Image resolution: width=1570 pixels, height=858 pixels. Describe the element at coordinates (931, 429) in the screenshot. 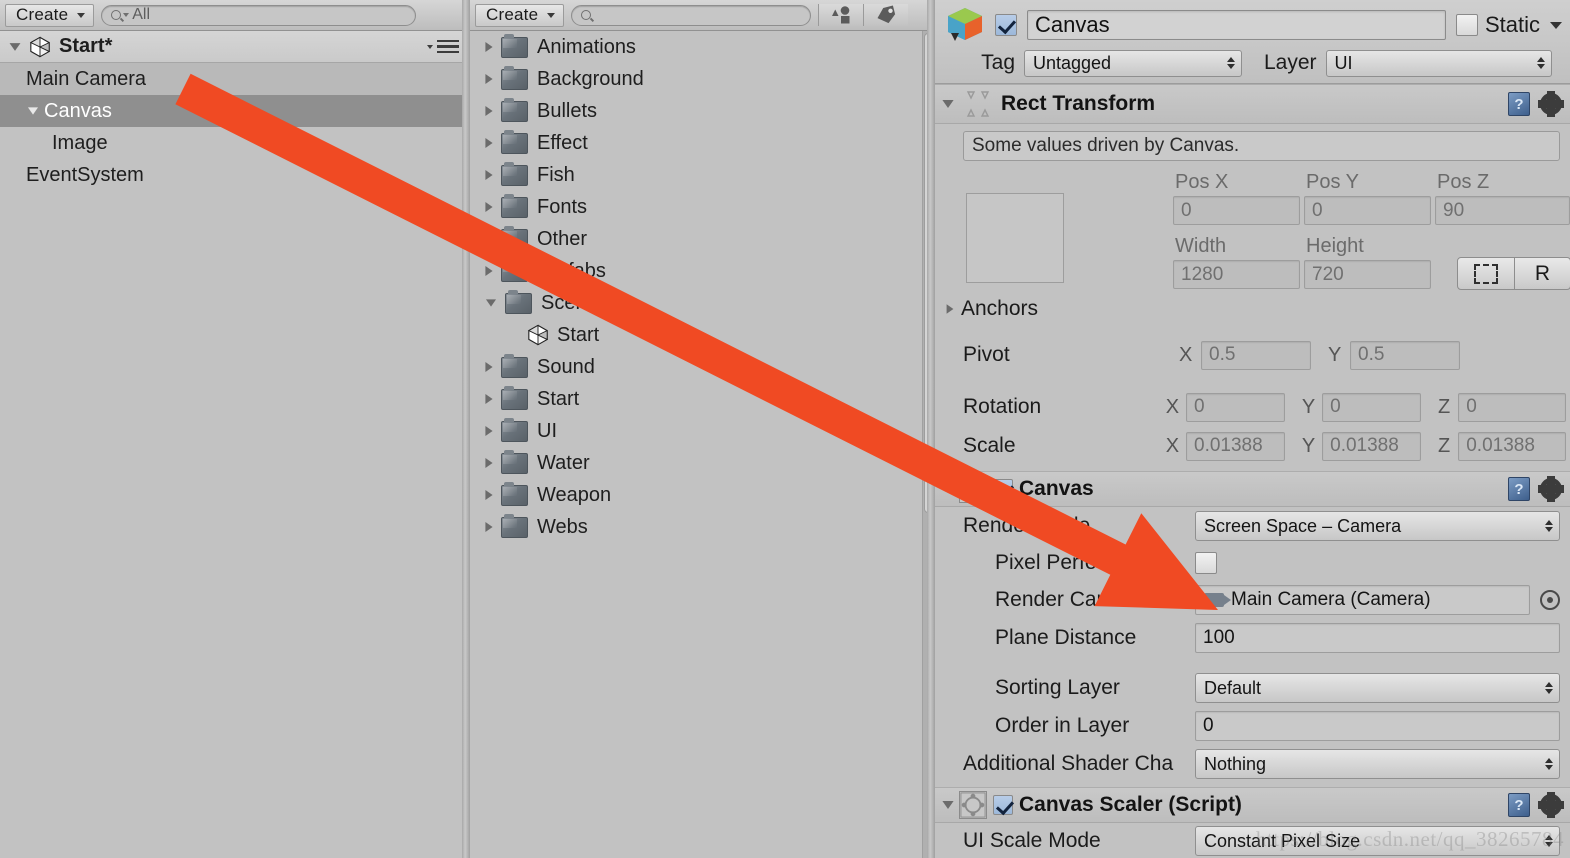

I see `project-inspector-splitter` at that location.